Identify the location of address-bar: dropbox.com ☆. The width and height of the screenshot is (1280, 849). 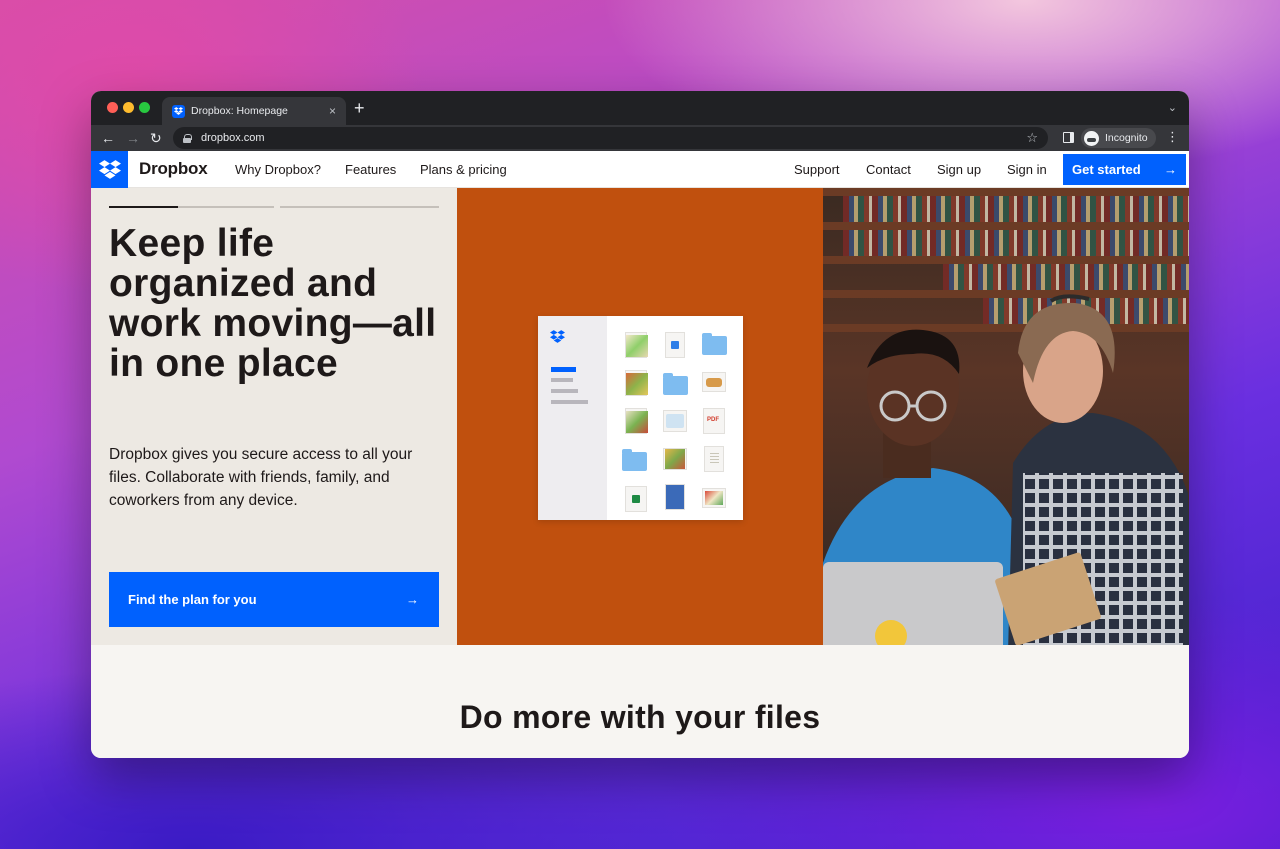
(610, 138).